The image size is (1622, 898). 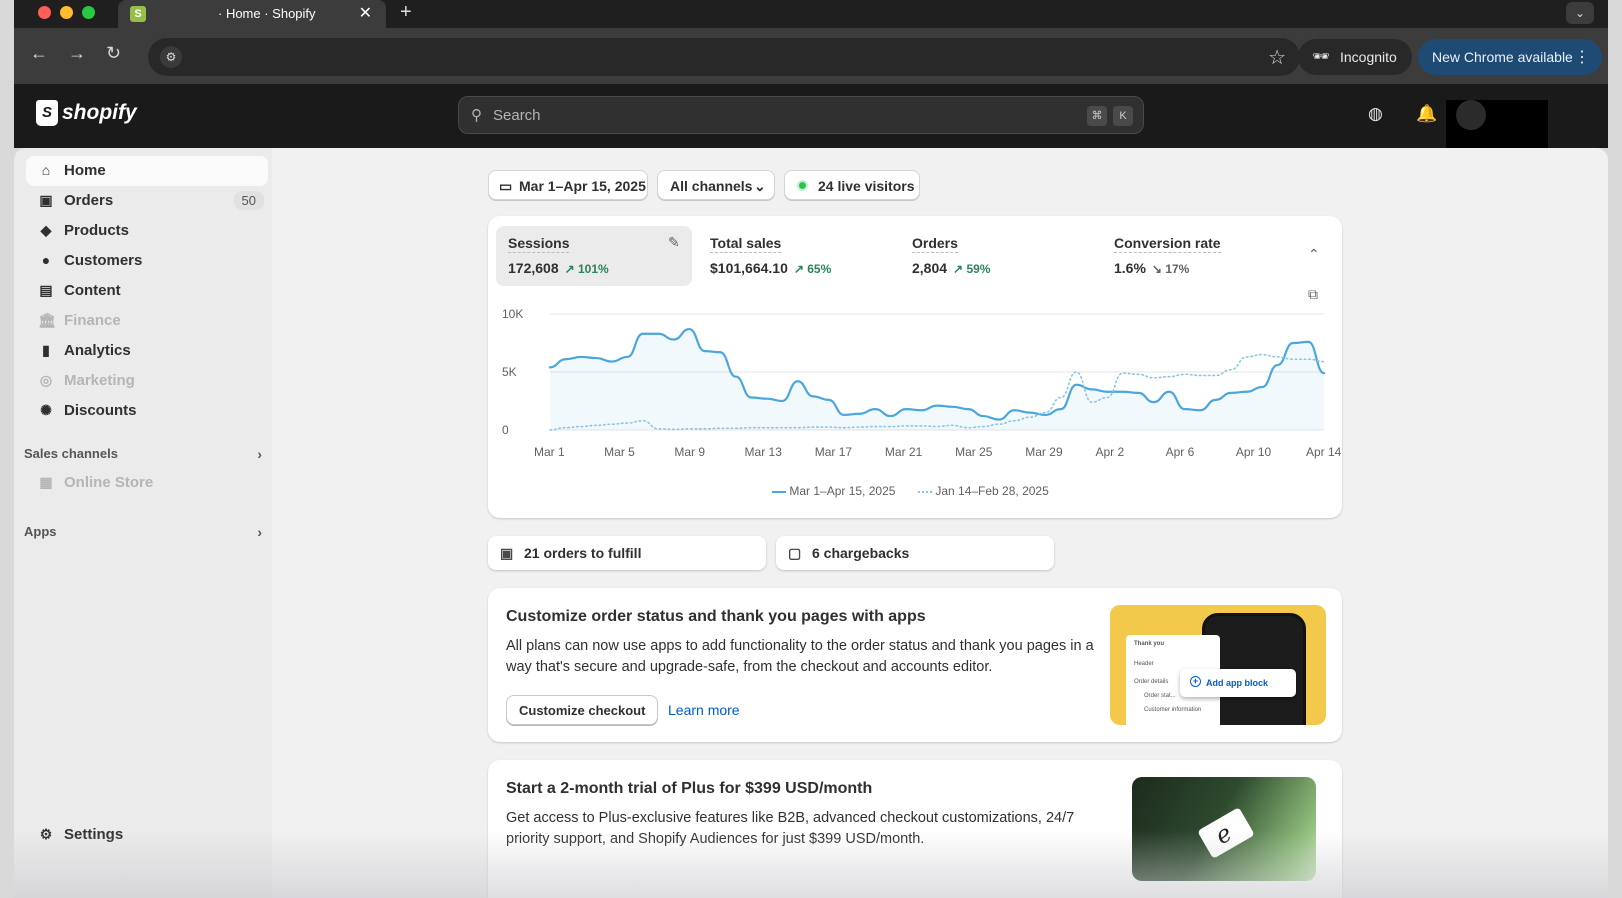 What do you see at coordinates (674, 242) in the screenshot?
I see `edit-pencil-icon: ✎` at bounding box center [674, 242].